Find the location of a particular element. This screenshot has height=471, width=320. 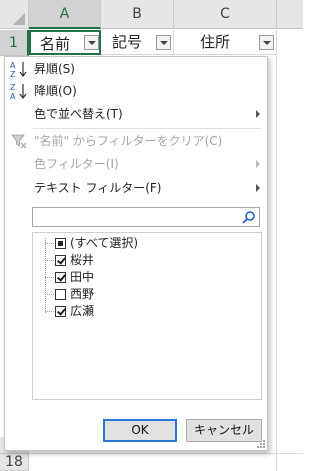

header-cell-name-text: 名前 is located at coordinates (54, 44).